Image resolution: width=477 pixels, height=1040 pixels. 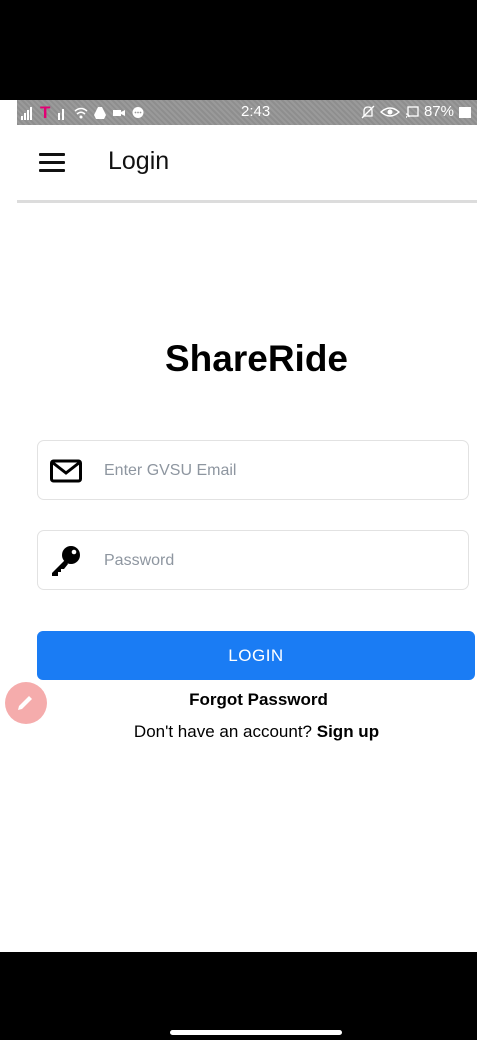 What do you see at coordinates (256, 358) in the screenshot?
I see `brand-title: ShareRide` at bounding box center [256, 358].